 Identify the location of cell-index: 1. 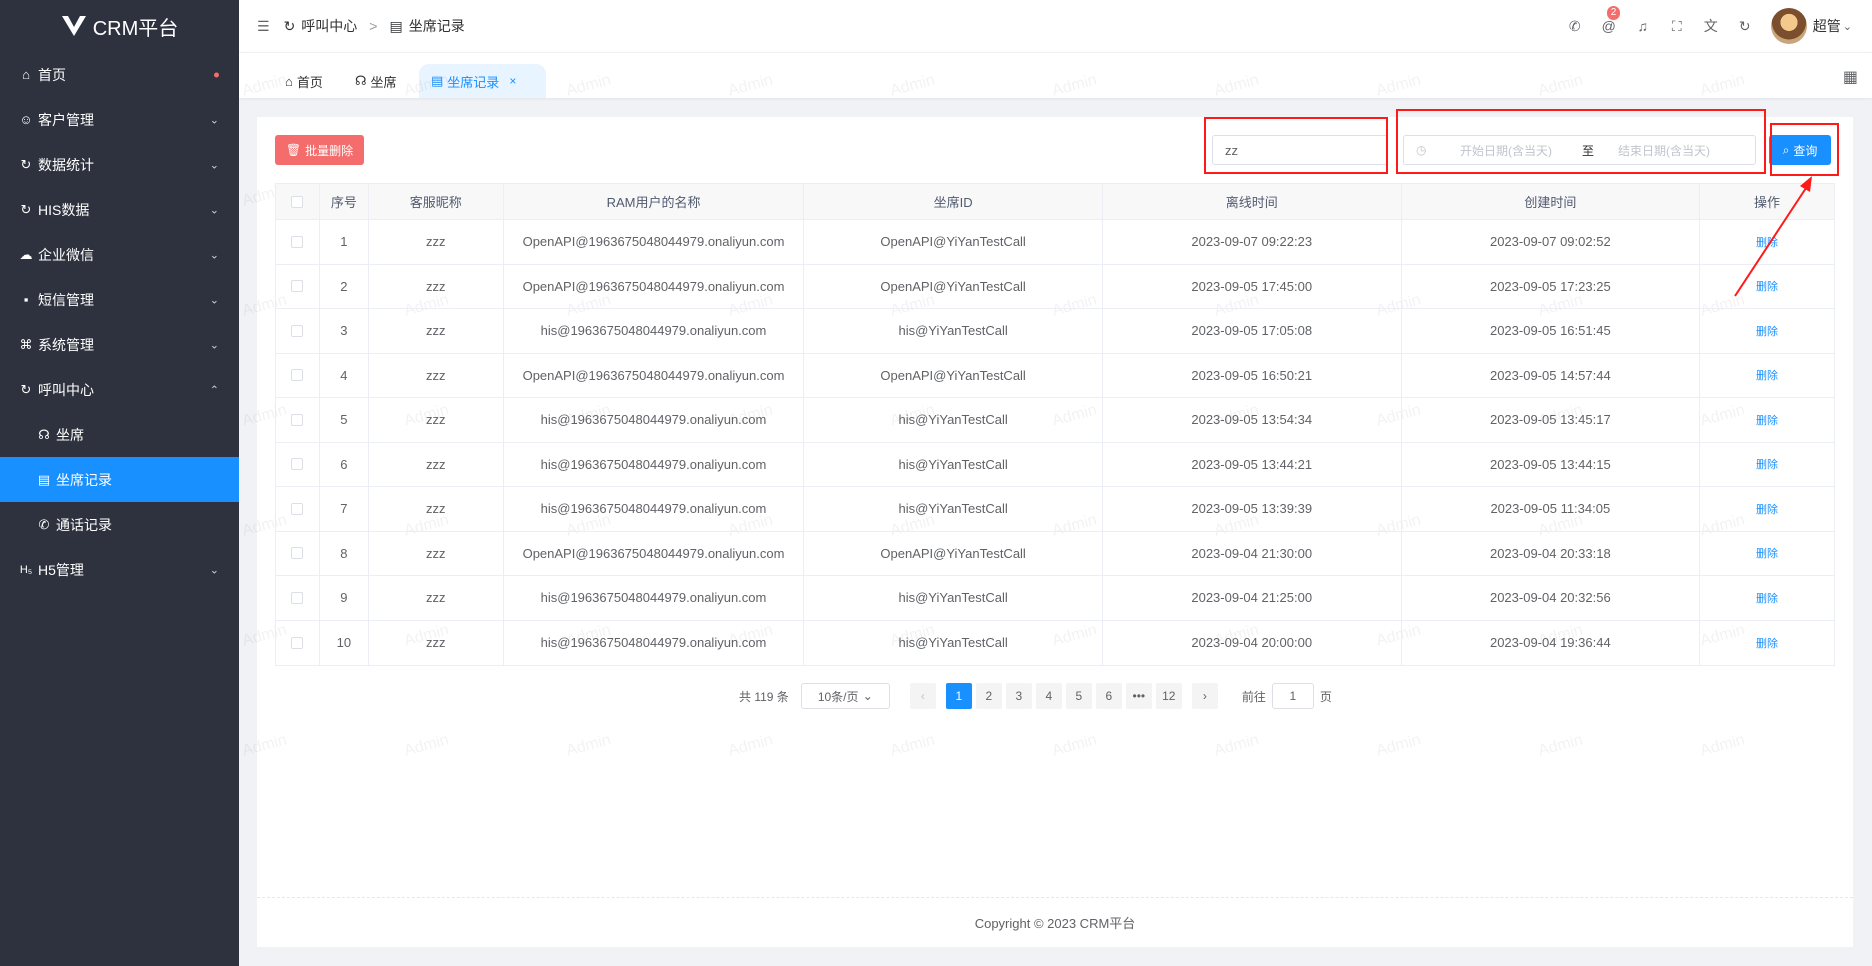
(344, 242).